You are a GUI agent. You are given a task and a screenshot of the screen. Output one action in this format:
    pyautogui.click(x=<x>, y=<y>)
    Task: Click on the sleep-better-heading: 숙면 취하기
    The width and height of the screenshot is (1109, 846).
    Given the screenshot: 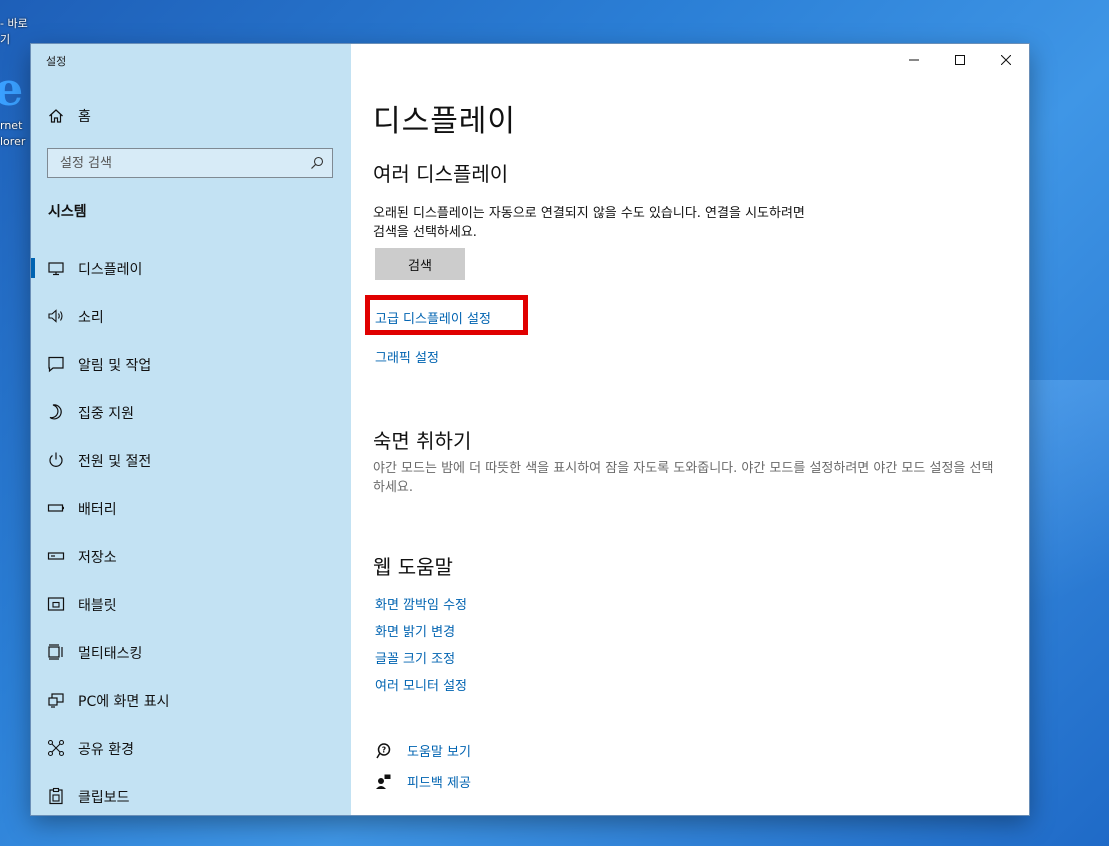 What is the action you would take?
    pyautogui.click(x=422, y=441)
    